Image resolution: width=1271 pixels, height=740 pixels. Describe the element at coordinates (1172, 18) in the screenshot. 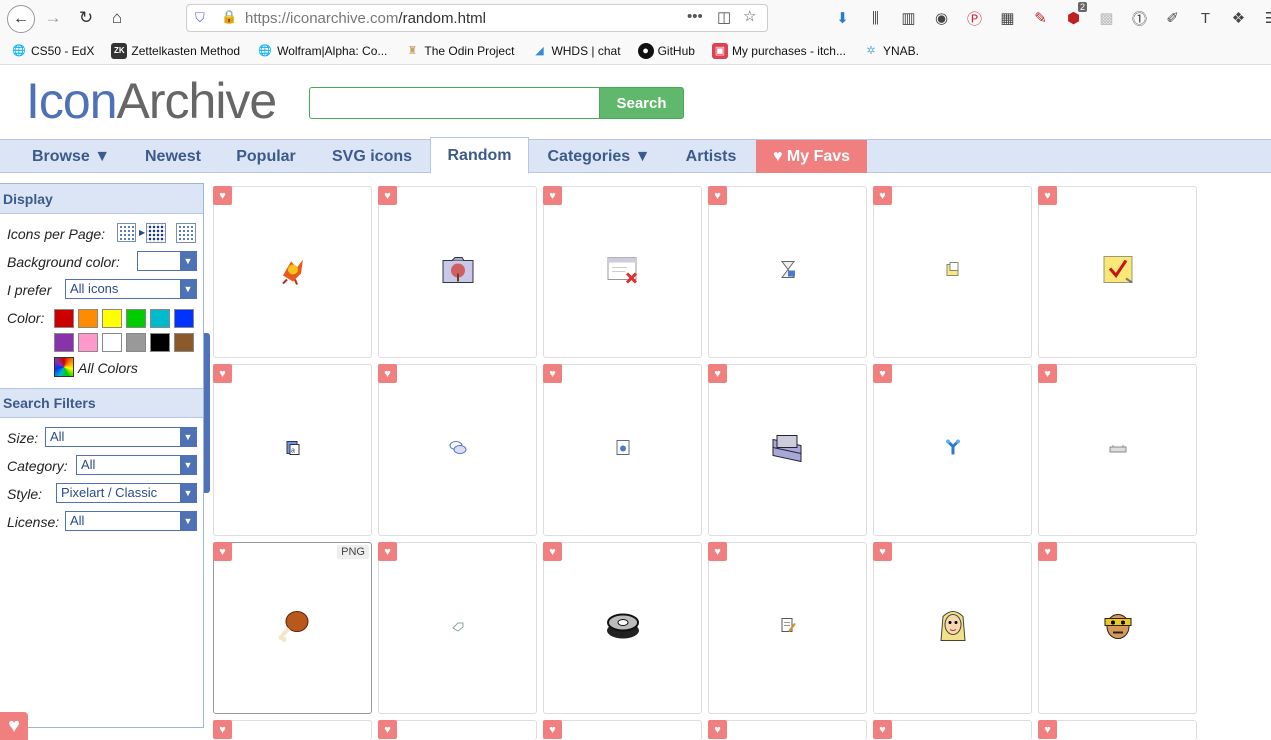

I see `eyedropper-icon: ✐` at that location.